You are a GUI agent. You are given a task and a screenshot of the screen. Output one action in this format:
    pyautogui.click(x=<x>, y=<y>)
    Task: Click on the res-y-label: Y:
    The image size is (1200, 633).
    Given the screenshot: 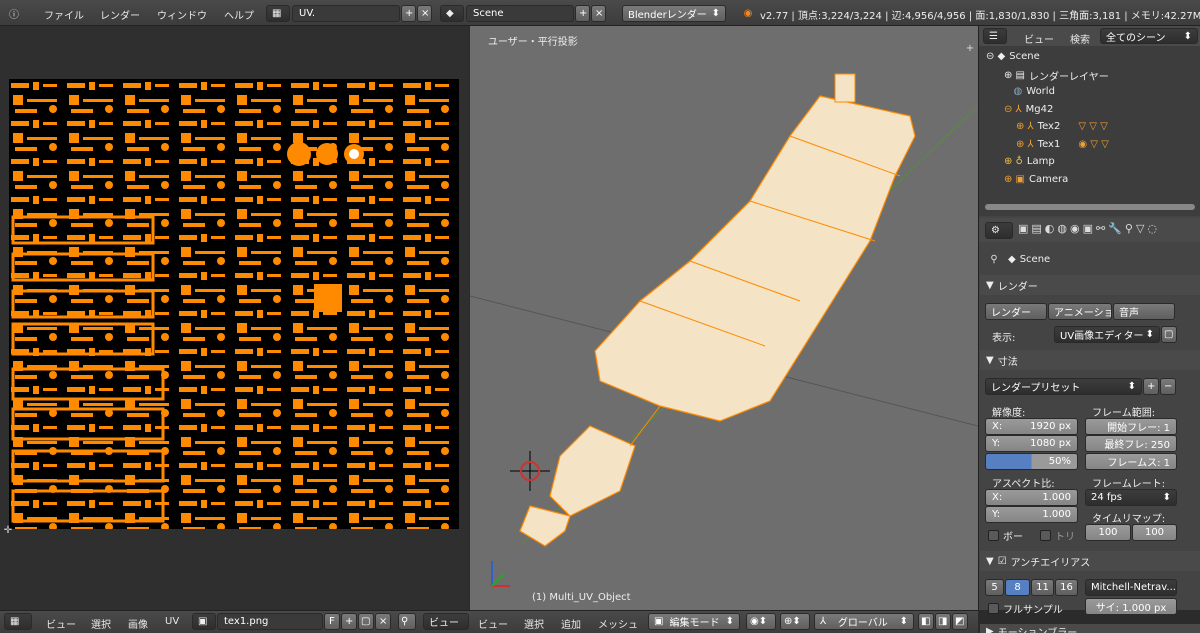 What is the action you would take?
    pyautogui.click(x=996, y=443)
    